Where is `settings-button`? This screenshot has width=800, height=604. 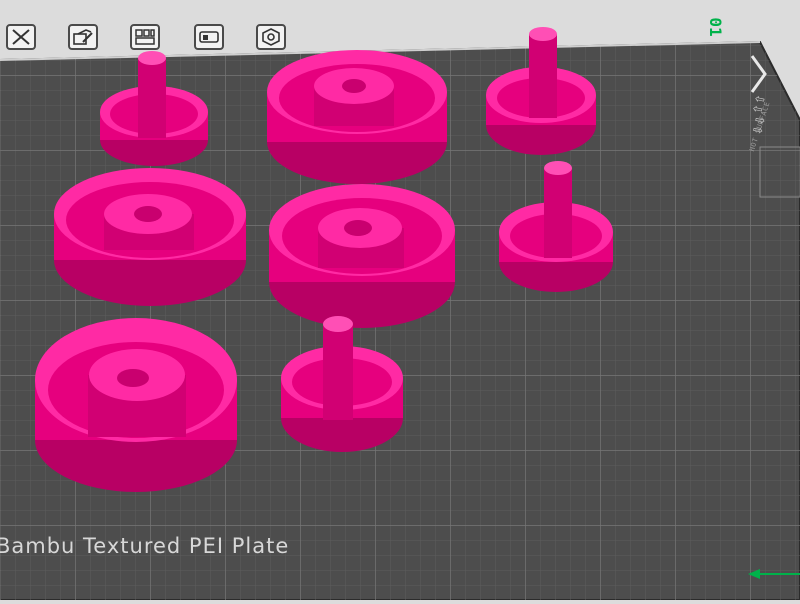 settings-button is located at coordinates (271, 37).